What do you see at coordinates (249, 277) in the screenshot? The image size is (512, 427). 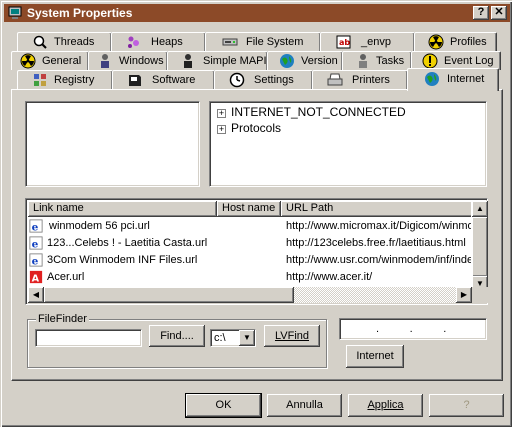 I see `list-item: A Acer.url http://www.acer.it/` at bounding box center [249, 277].